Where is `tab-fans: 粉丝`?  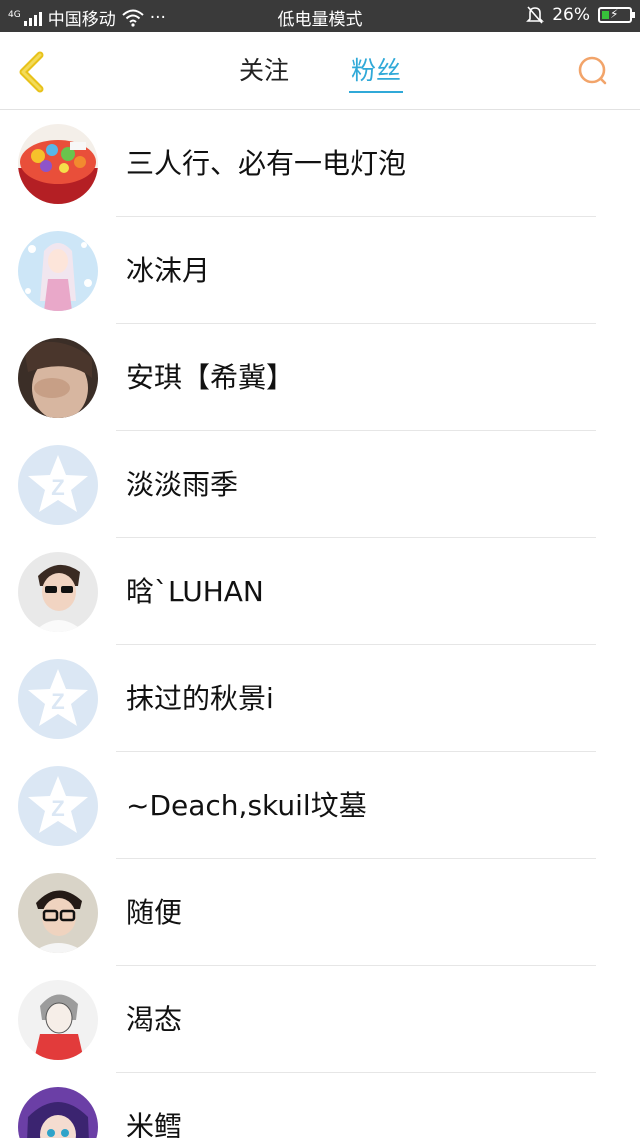 tab-fans: 粉丝 is located at coordinates (376, 71).